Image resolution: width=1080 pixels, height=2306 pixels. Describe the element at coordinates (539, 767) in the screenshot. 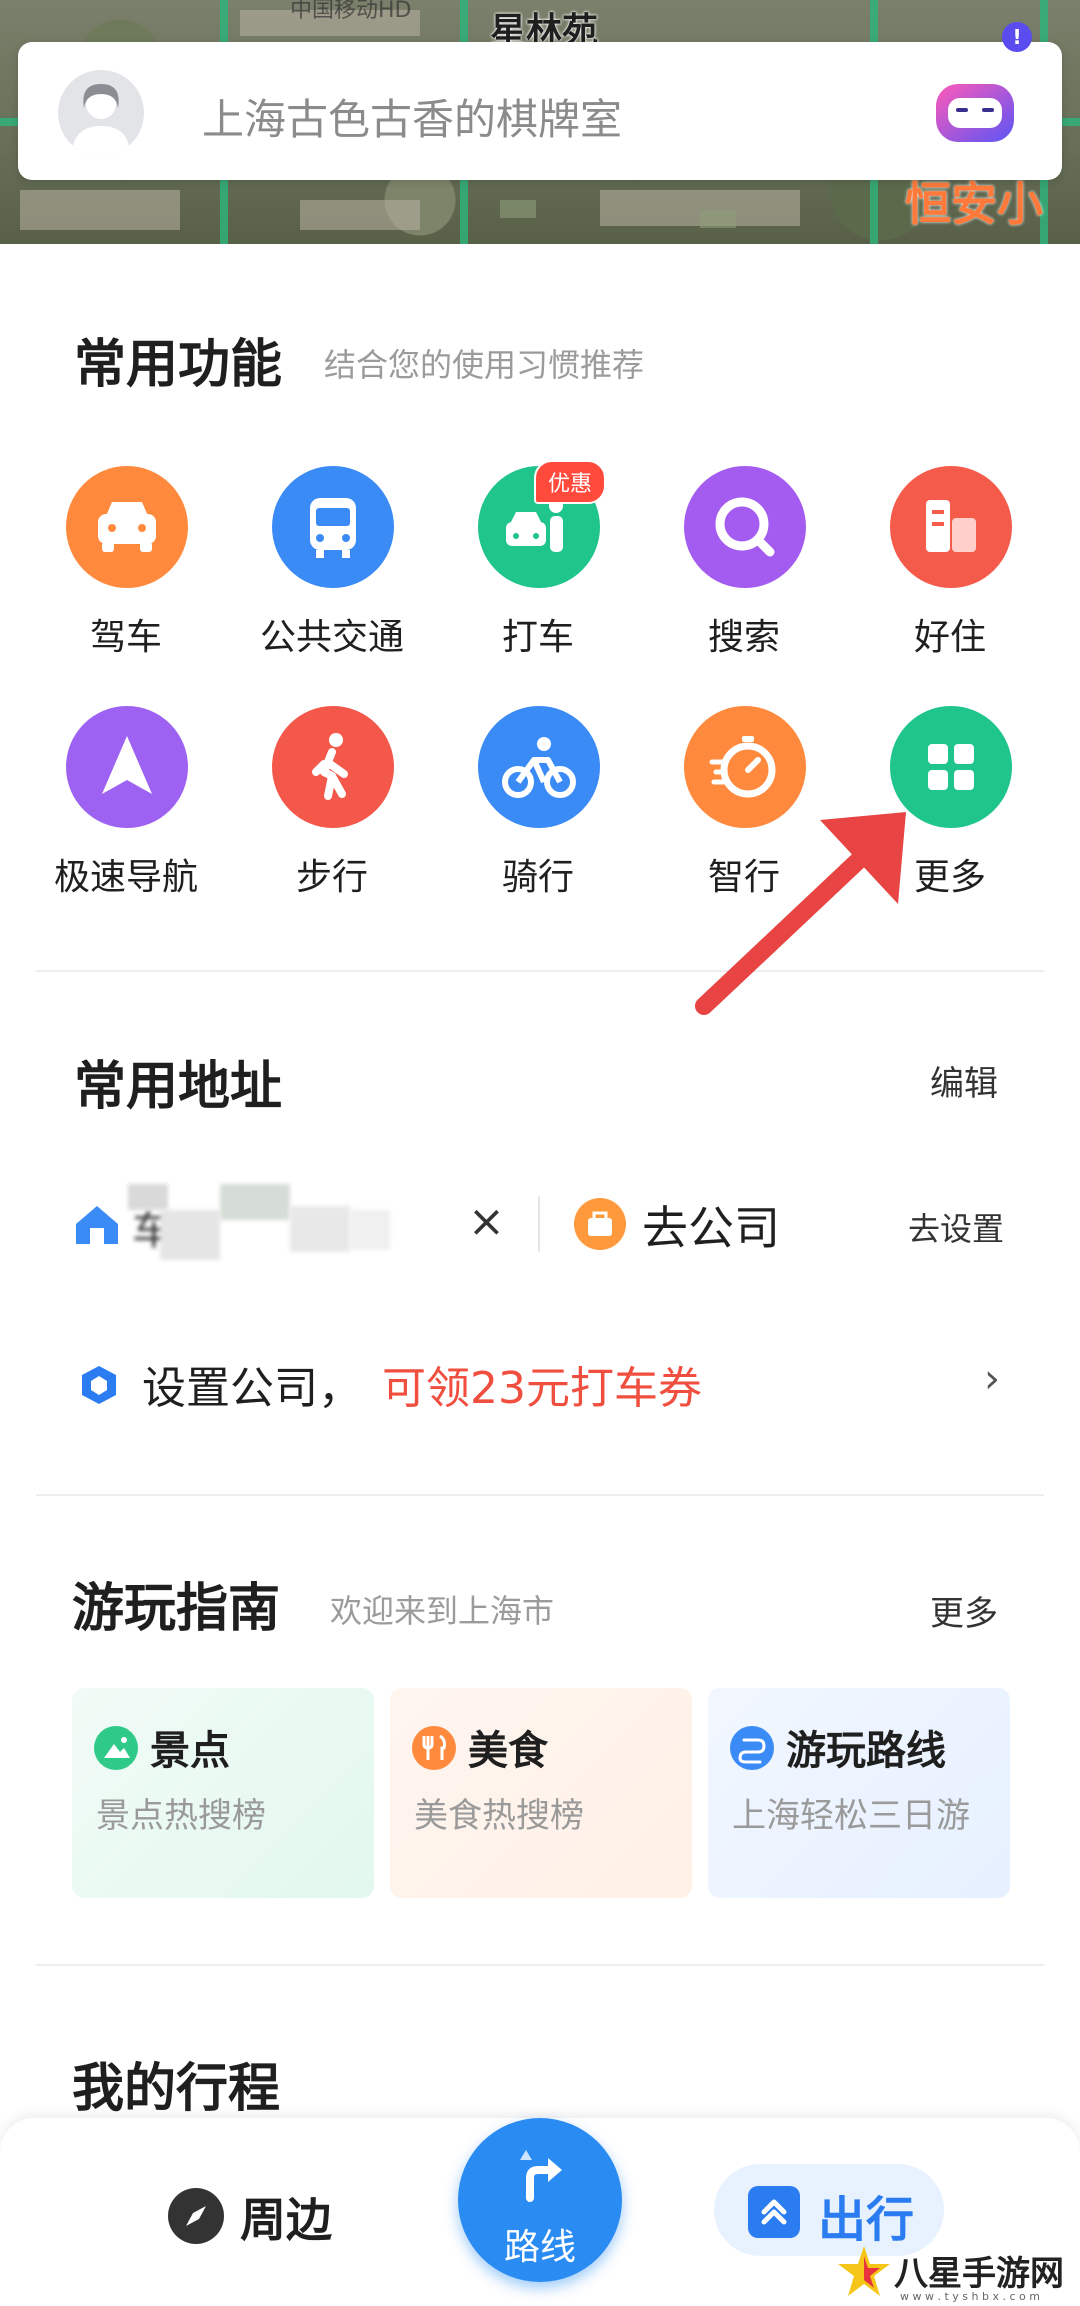

I see `bike-icon` at that location.